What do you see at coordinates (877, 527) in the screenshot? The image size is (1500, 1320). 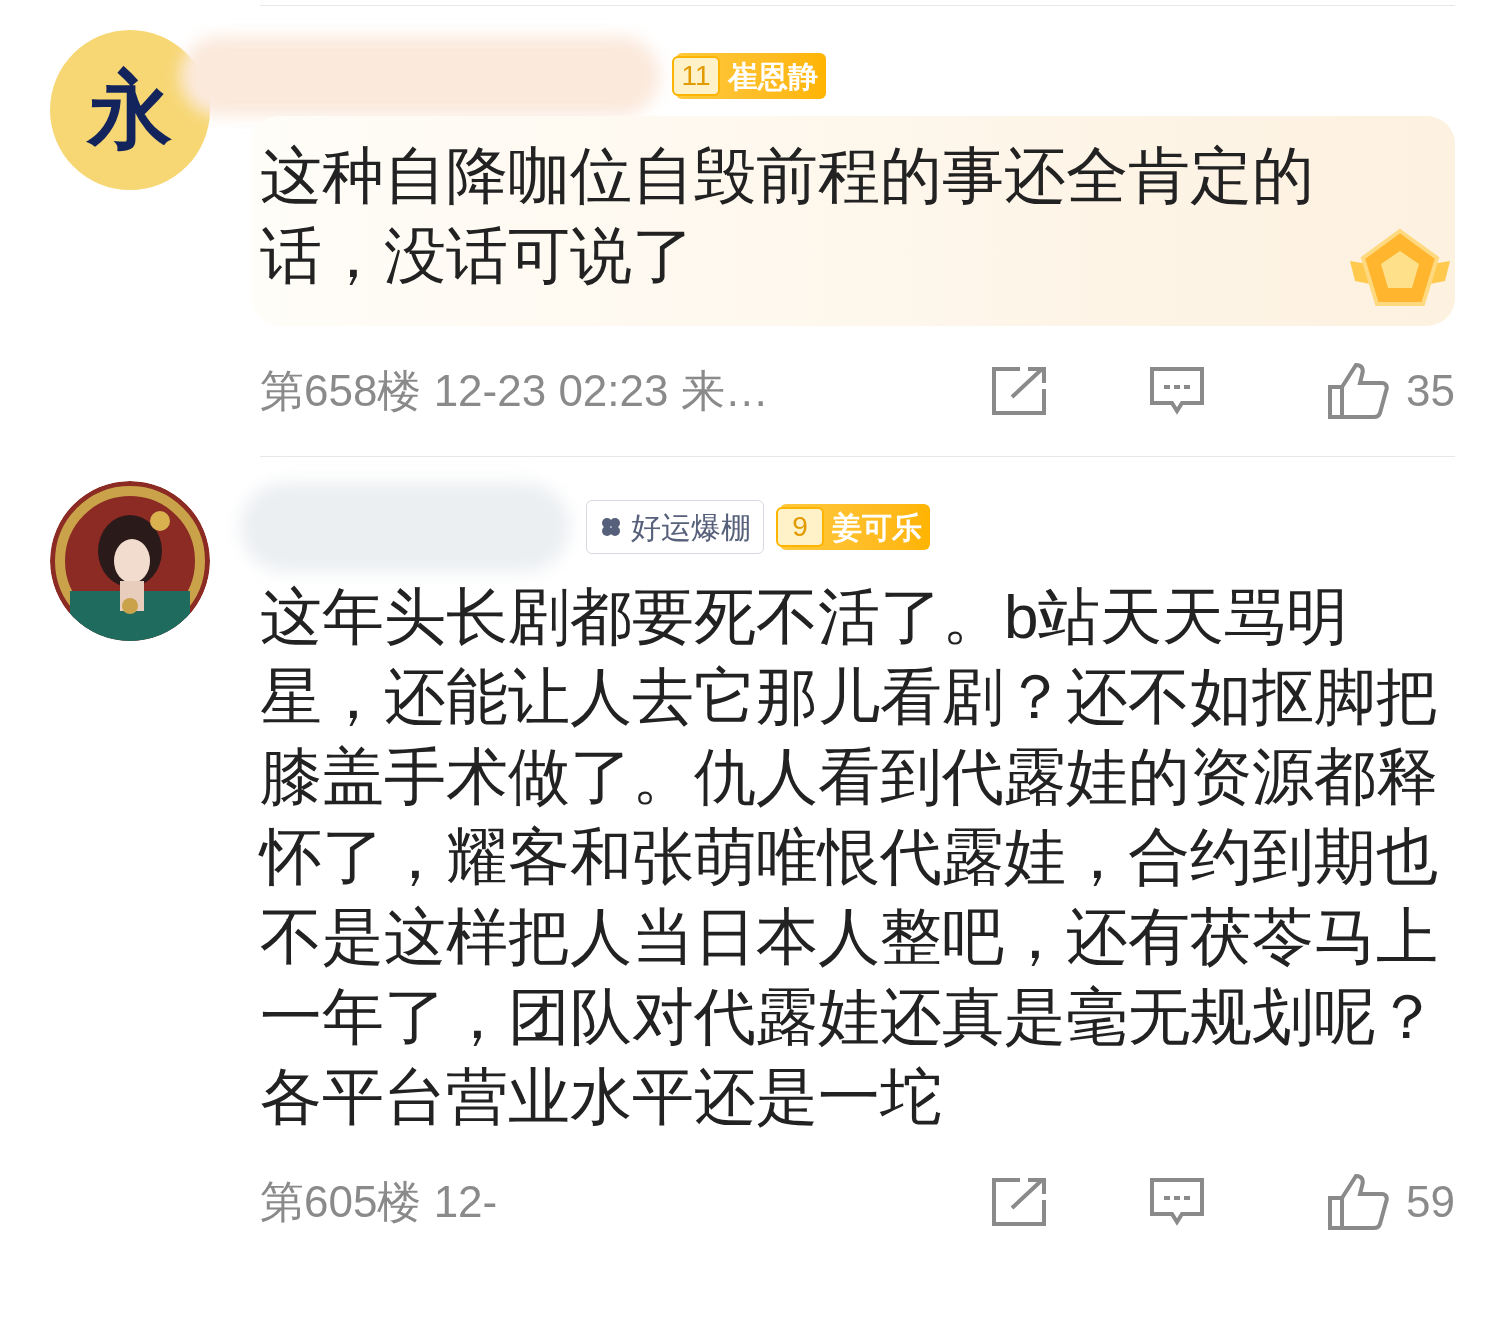 I see `fan-name: 姜可乐` at bounding box center [877, 527].